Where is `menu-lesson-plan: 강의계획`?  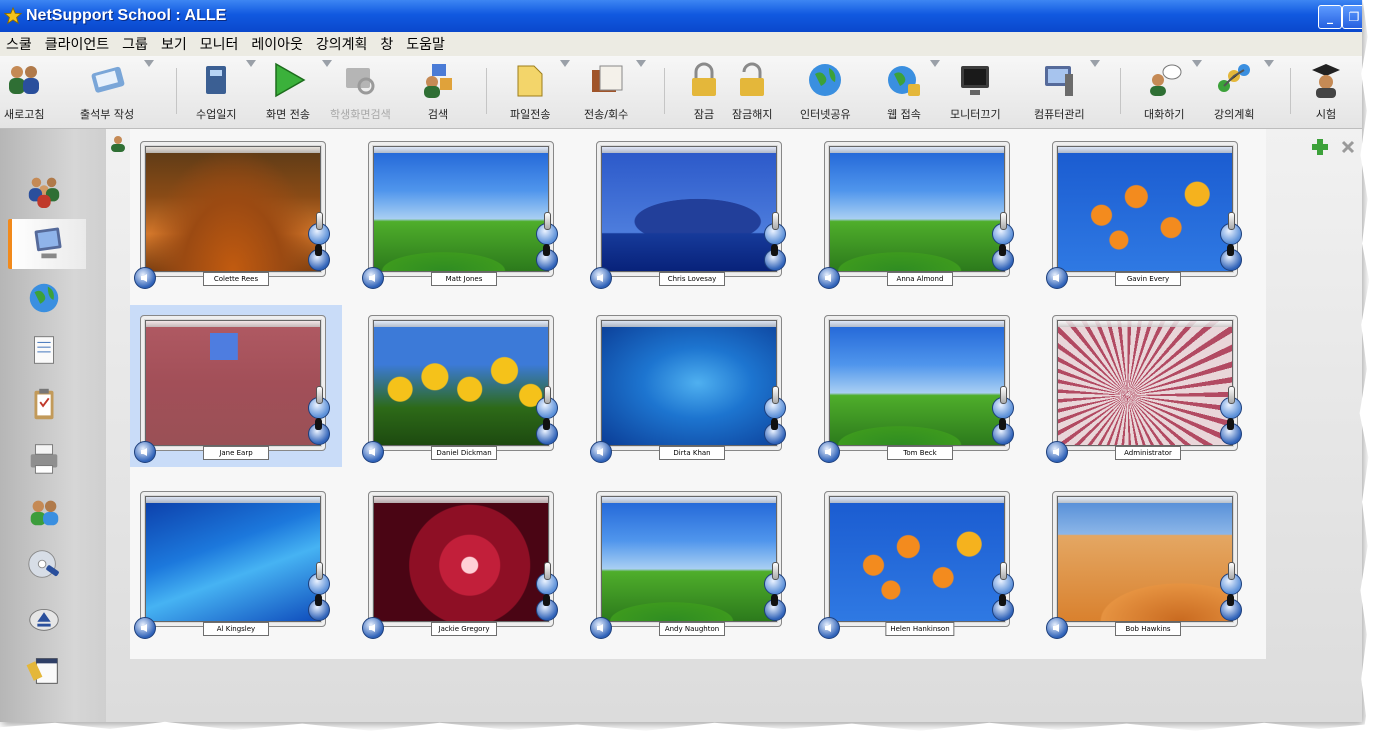 menu-lesson-plan: 강의계획 is located at coordinates (342, 44).